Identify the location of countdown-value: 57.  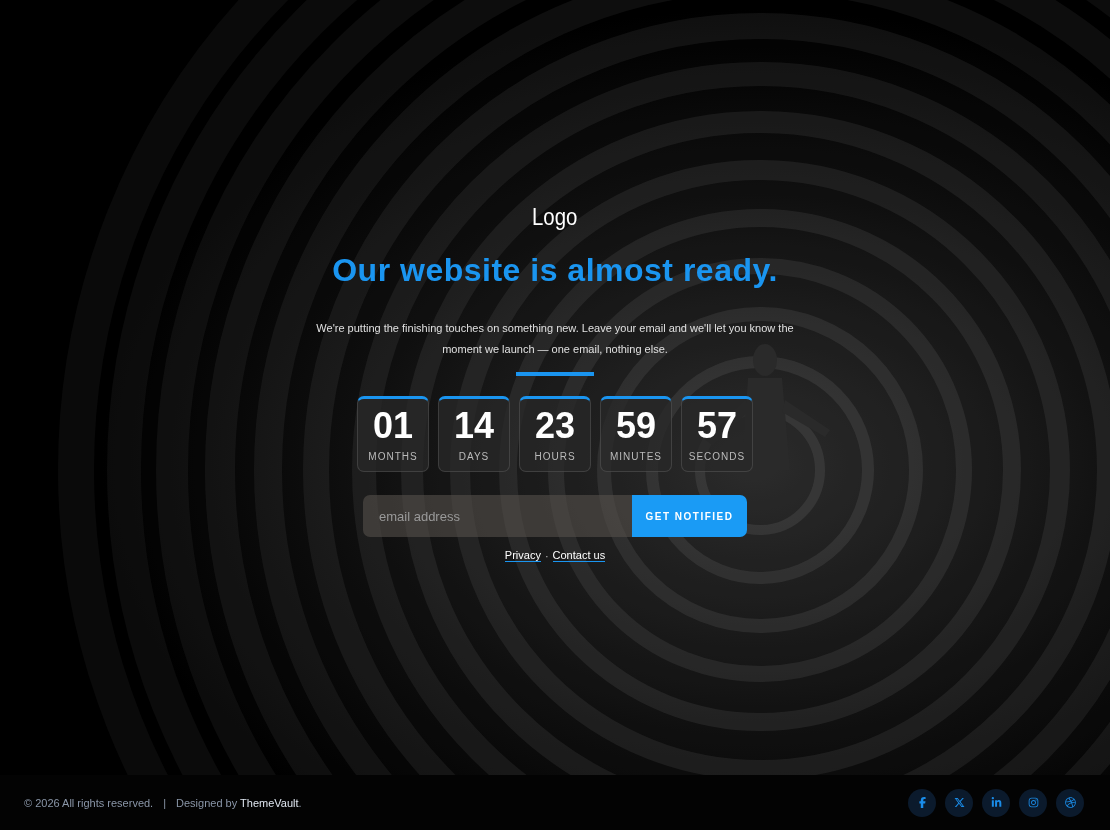
(716, 426).